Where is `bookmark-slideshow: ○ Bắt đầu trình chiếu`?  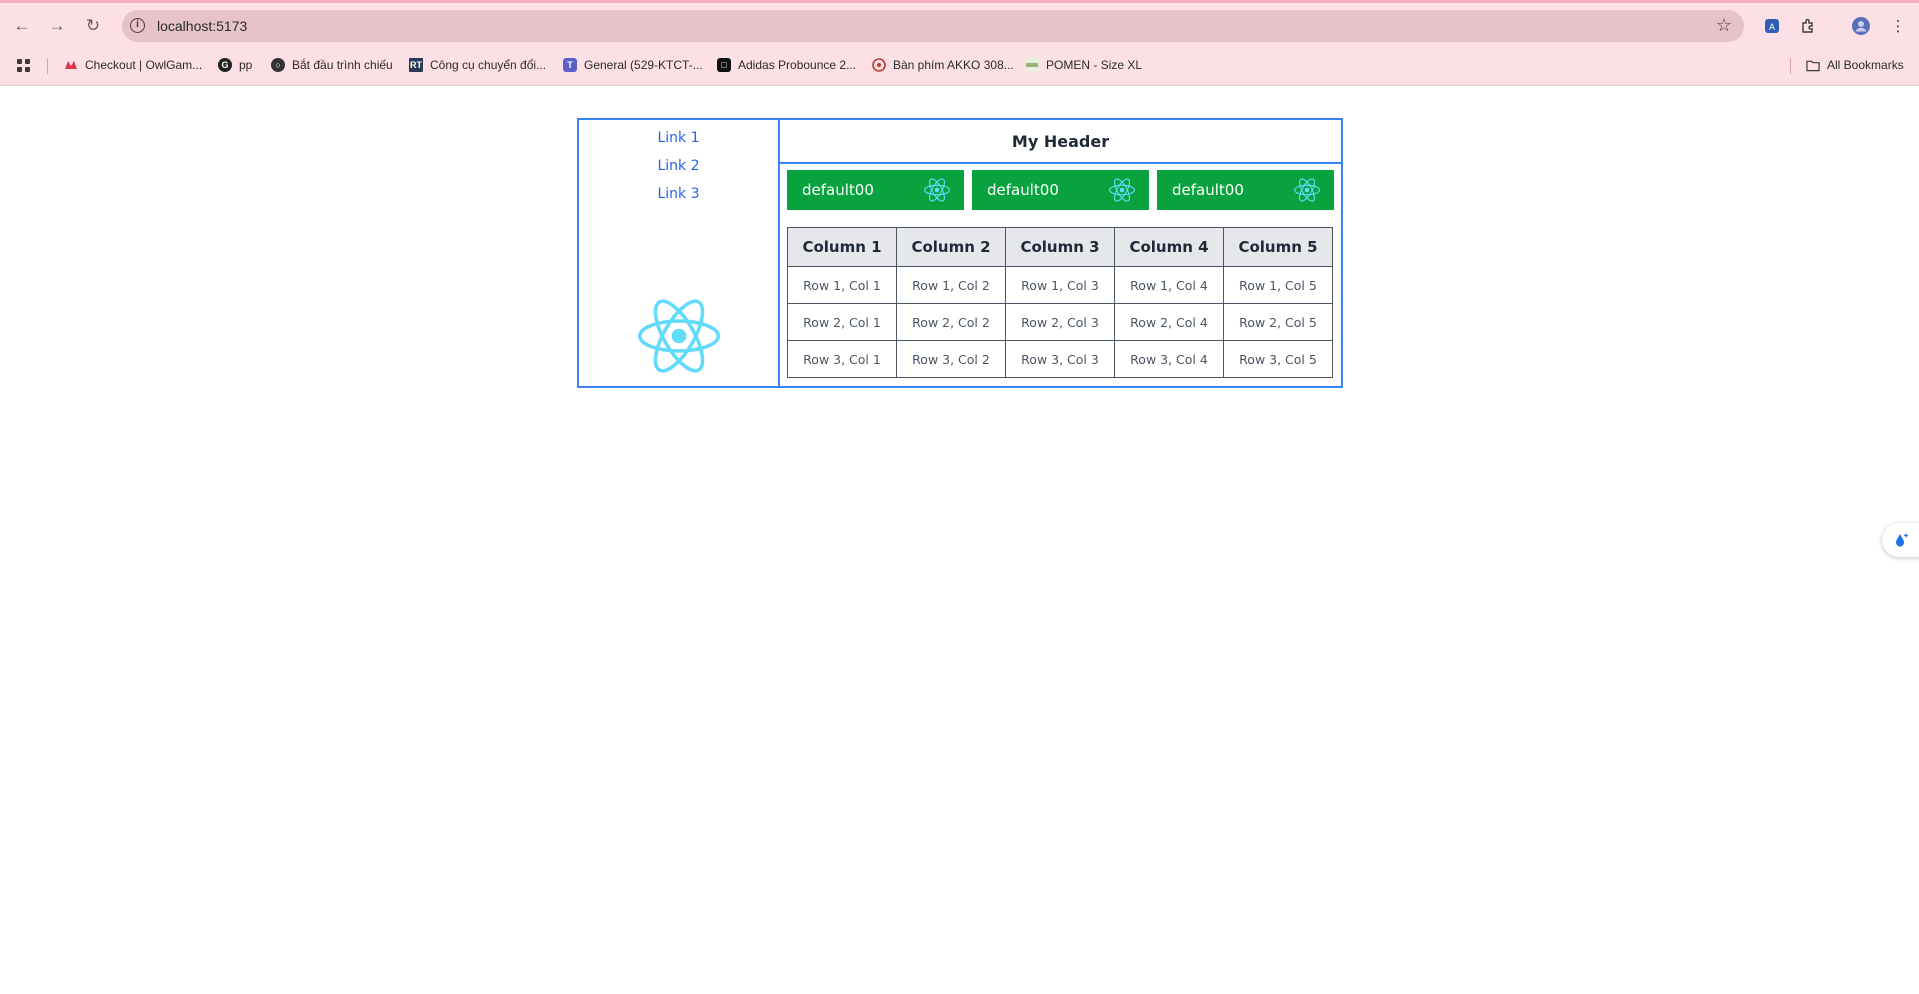 bookmark-slideshow: ○ Bắt đầu trình chiếu is located at coordinates (332, 65).